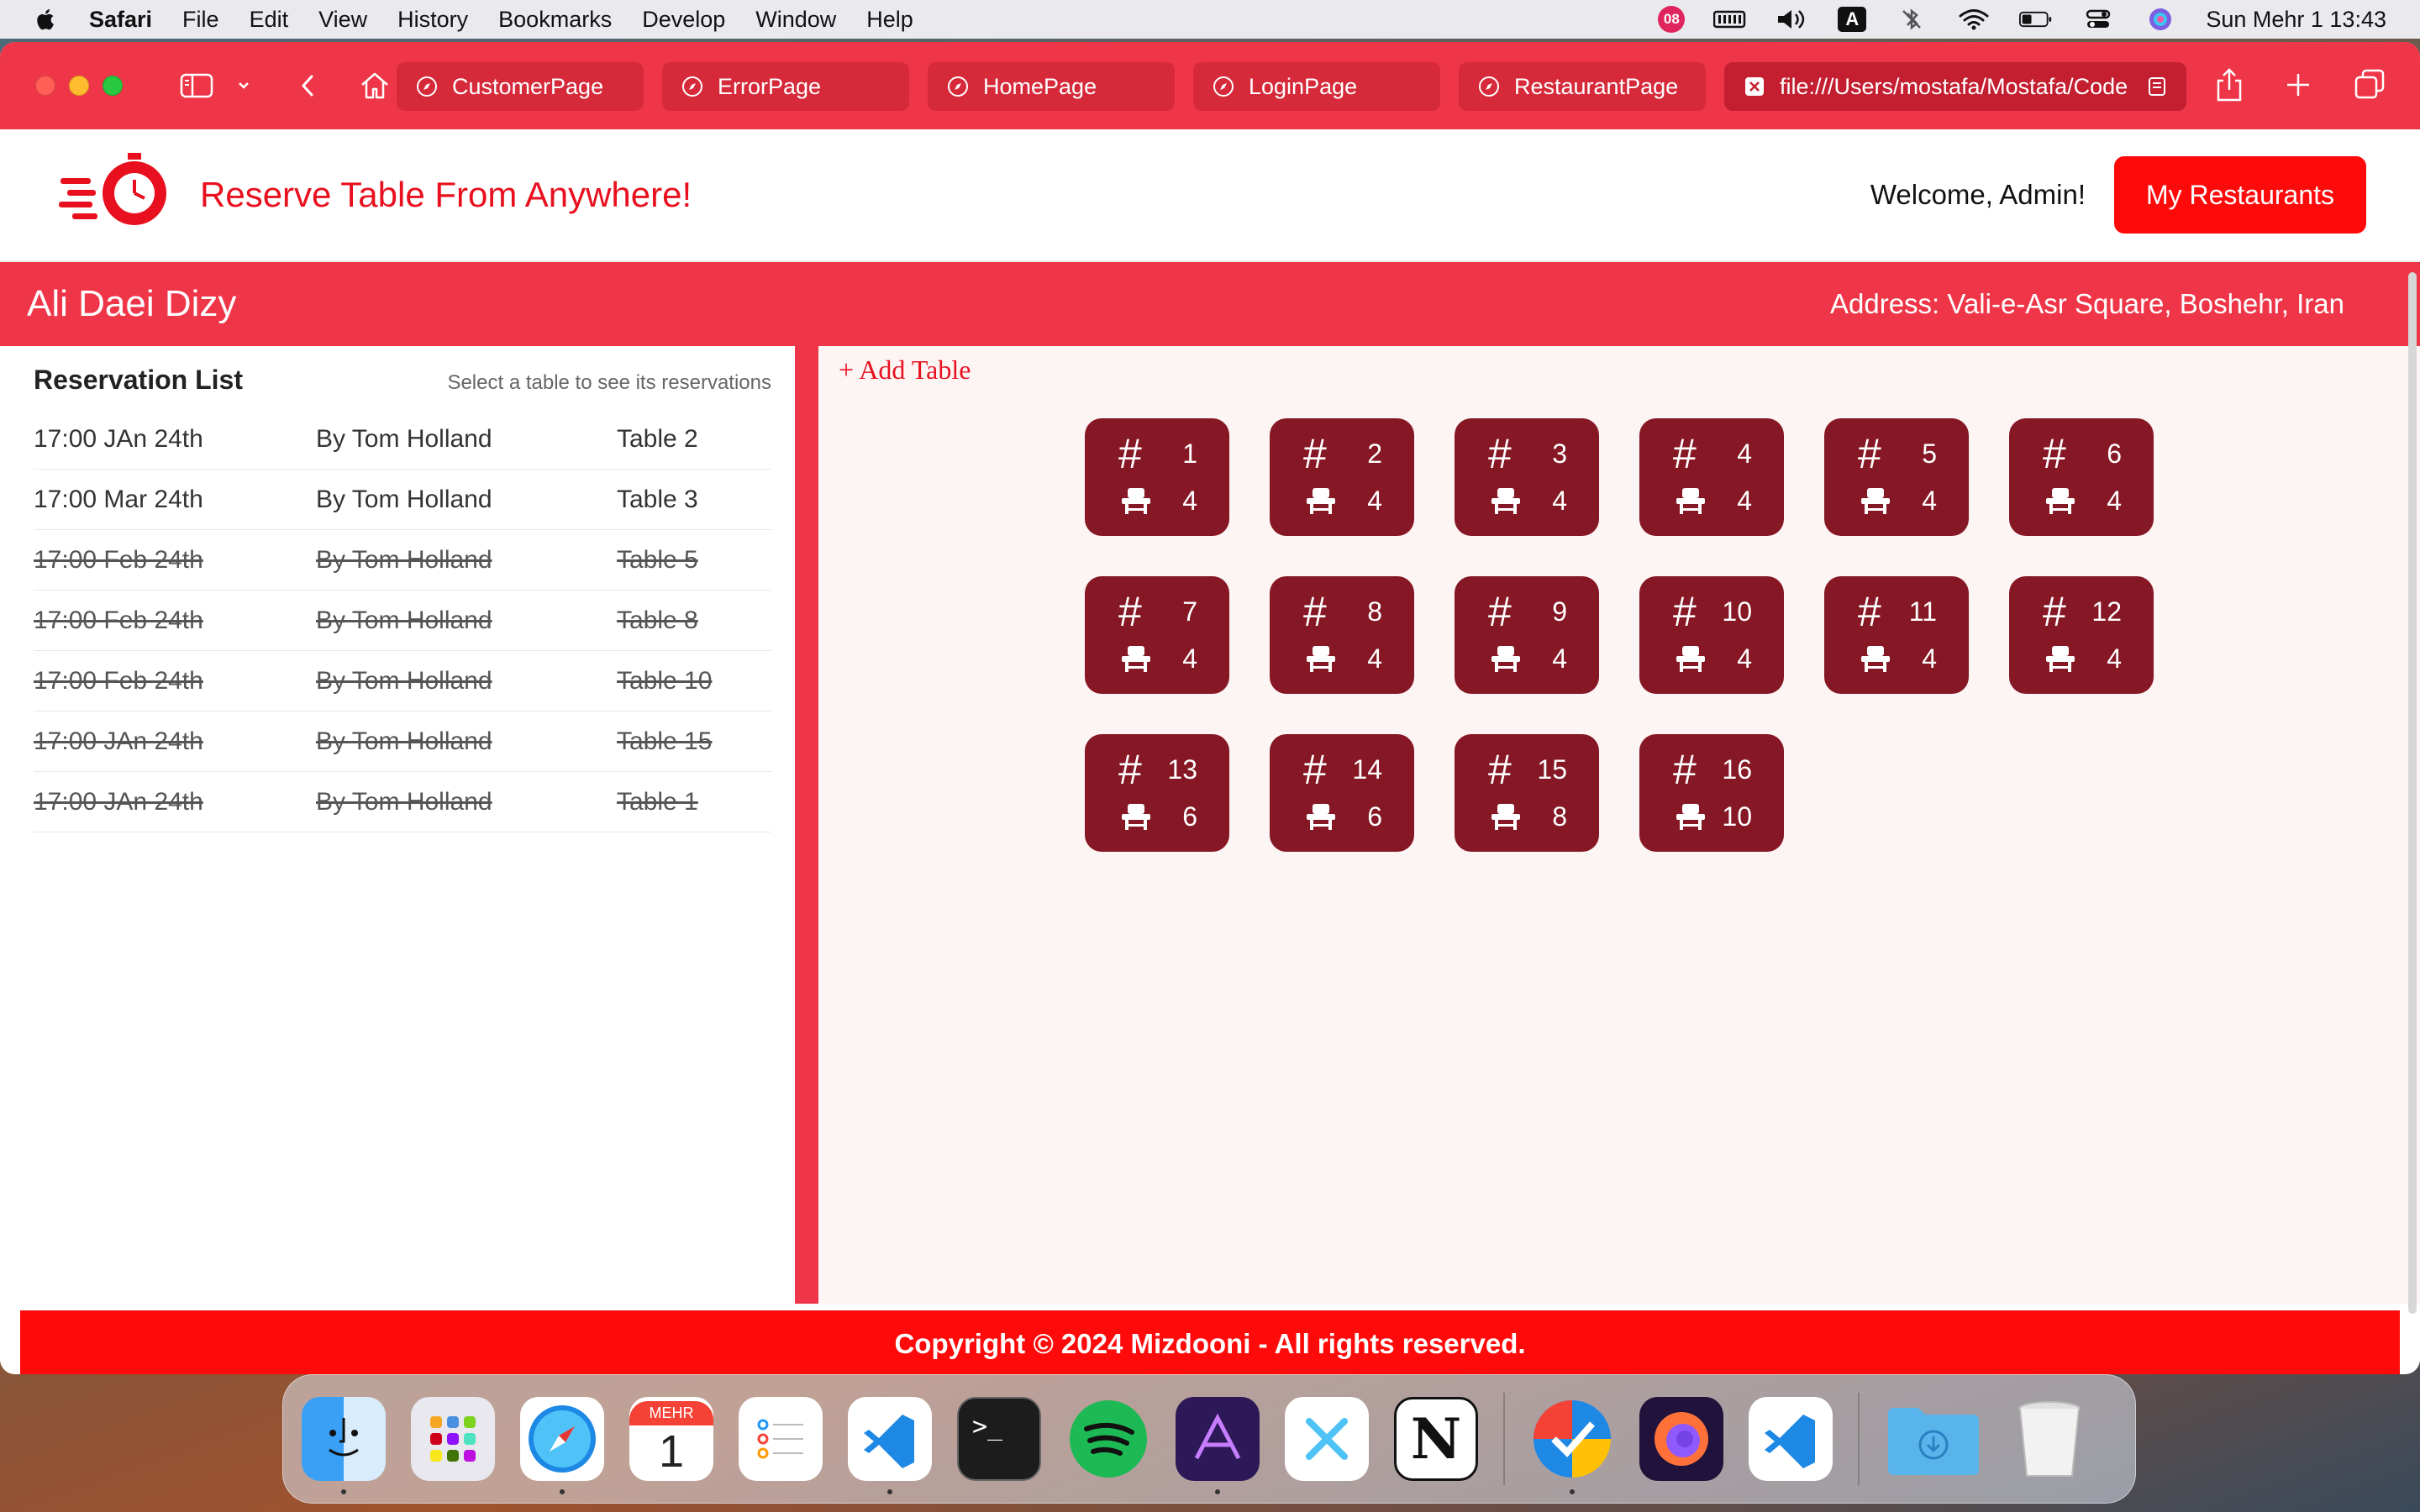  I want to click on battery-meter-icon, so click(1730, 19).